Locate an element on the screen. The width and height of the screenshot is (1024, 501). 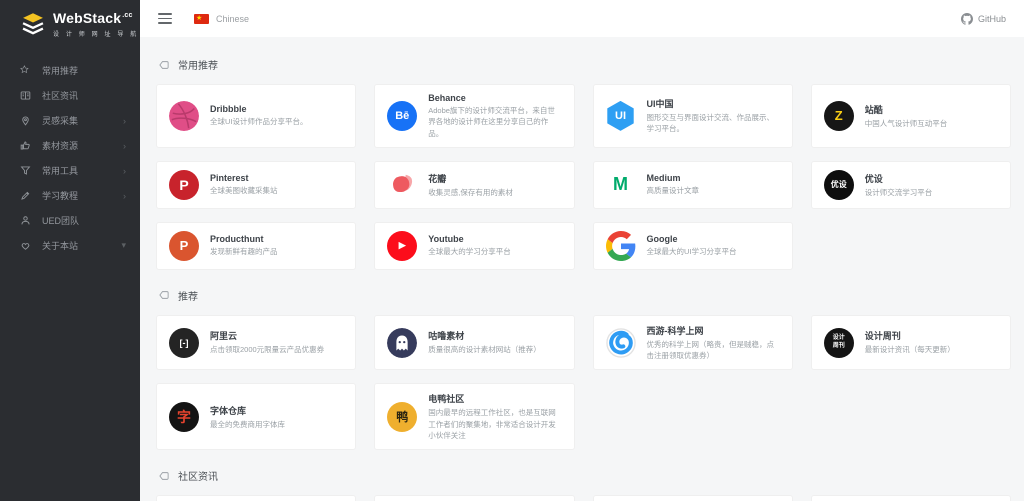
sidebar-item-label: 学习教程 is located at coordinates (60, 196).